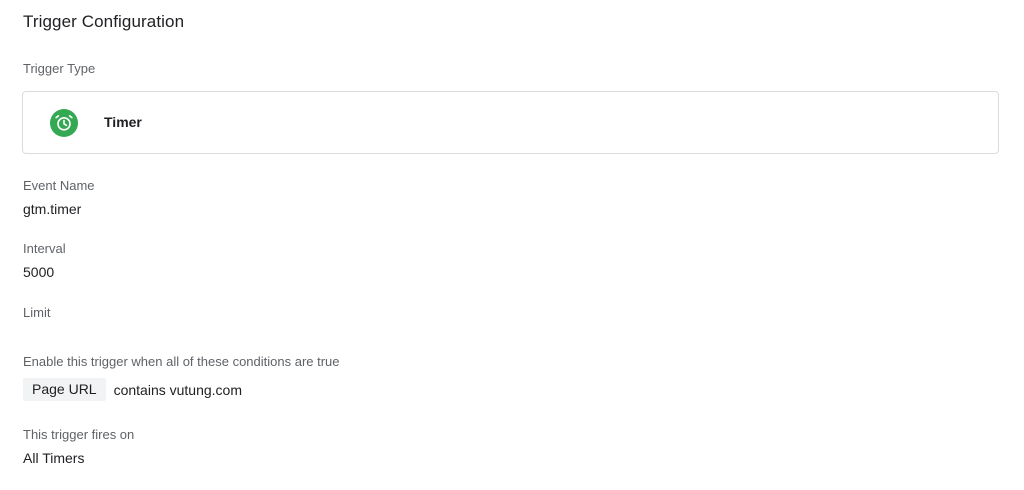 This screenshot has height=490, width=1024. What do you see at coordinates (123, 122) in the screenshot?
I see `trigger-type-name: Timer` at bounding box center [123, 122].